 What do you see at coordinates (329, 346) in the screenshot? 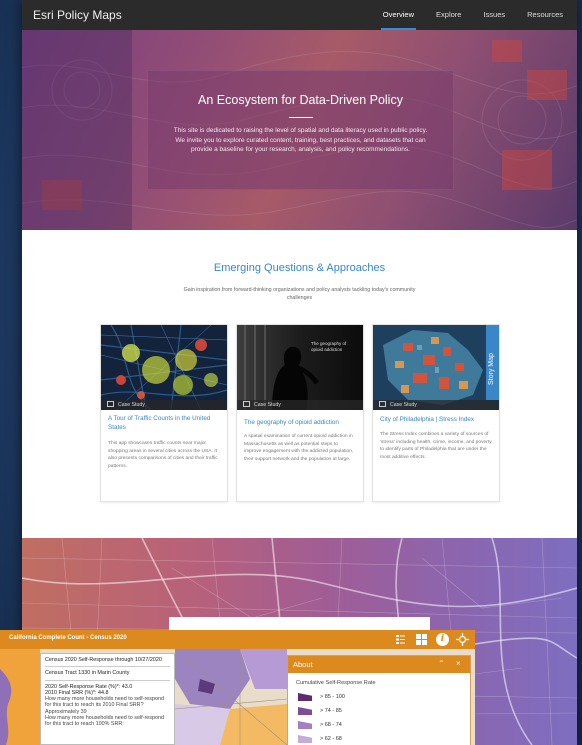
I see `image-caption: The geography of opioid addiction` at bounding box center [329, 346].